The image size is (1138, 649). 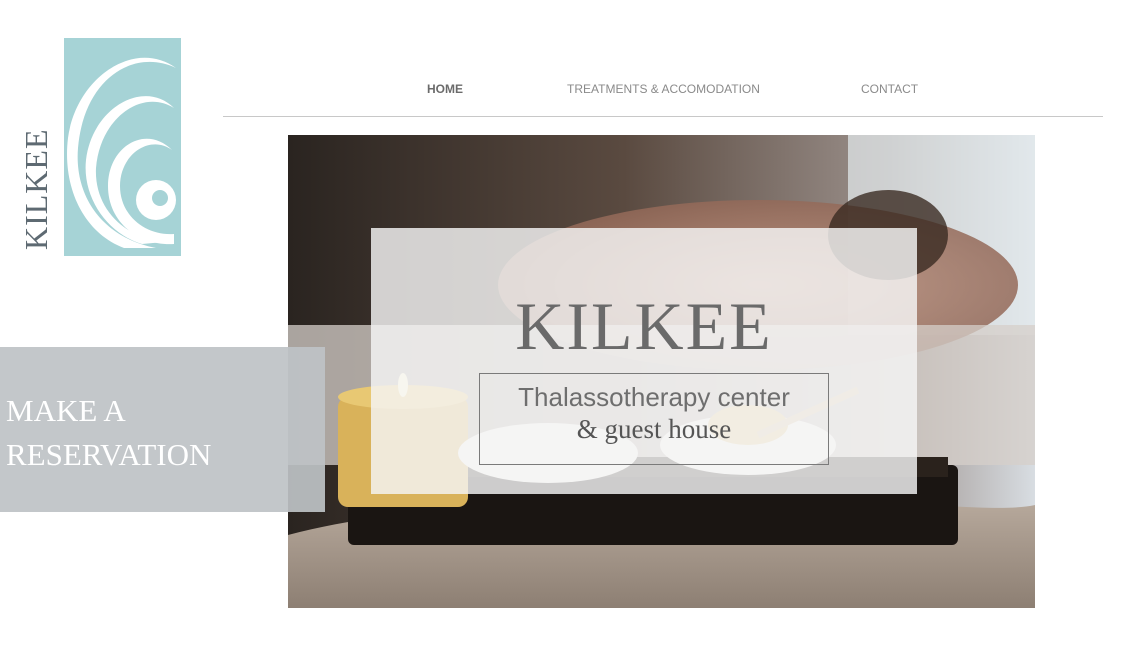 I want to click on tagline-line2: & guest house, so click(x=654, y=429).